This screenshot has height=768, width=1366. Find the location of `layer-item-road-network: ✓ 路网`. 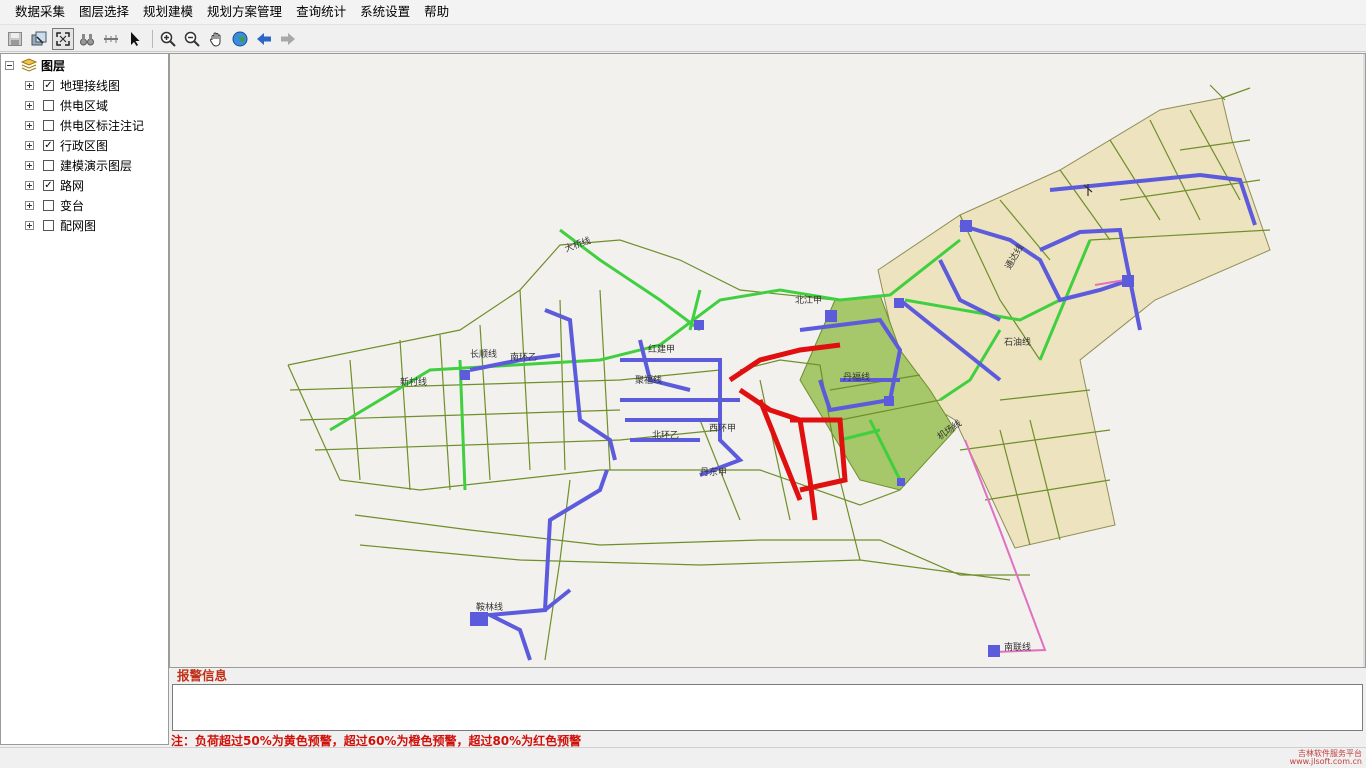

layer-item-road-network: ✓ 路网 is located at coordinates (54, 185).